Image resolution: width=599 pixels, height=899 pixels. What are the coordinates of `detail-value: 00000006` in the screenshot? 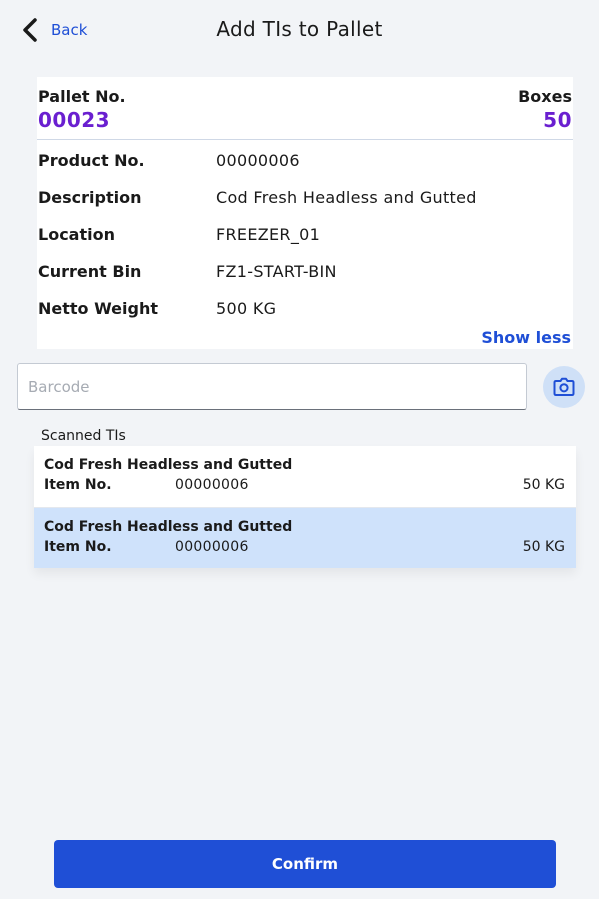 It's located at (258, 160).